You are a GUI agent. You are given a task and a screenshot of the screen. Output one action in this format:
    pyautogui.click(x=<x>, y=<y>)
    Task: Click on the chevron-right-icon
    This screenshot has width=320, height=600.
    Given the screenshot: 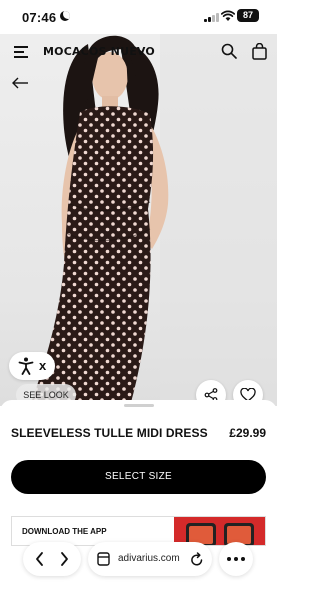 What is the action you would take?
    pyautogui.click(x=64, y=559)
    